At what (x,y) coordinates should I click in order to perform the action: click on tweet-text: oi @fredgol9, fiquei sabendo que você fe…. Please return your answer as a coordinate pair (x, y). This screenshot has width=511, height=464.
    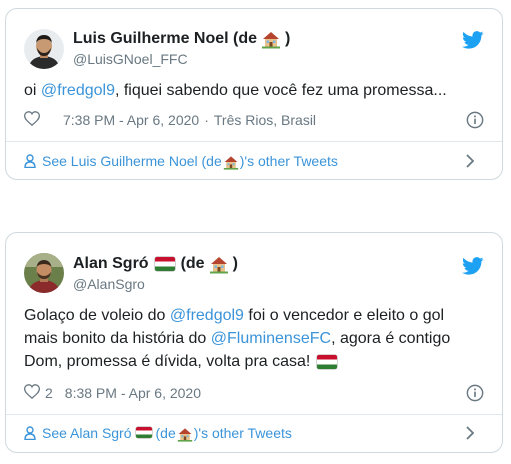
    Looking at the image, I should click on (235, 90).